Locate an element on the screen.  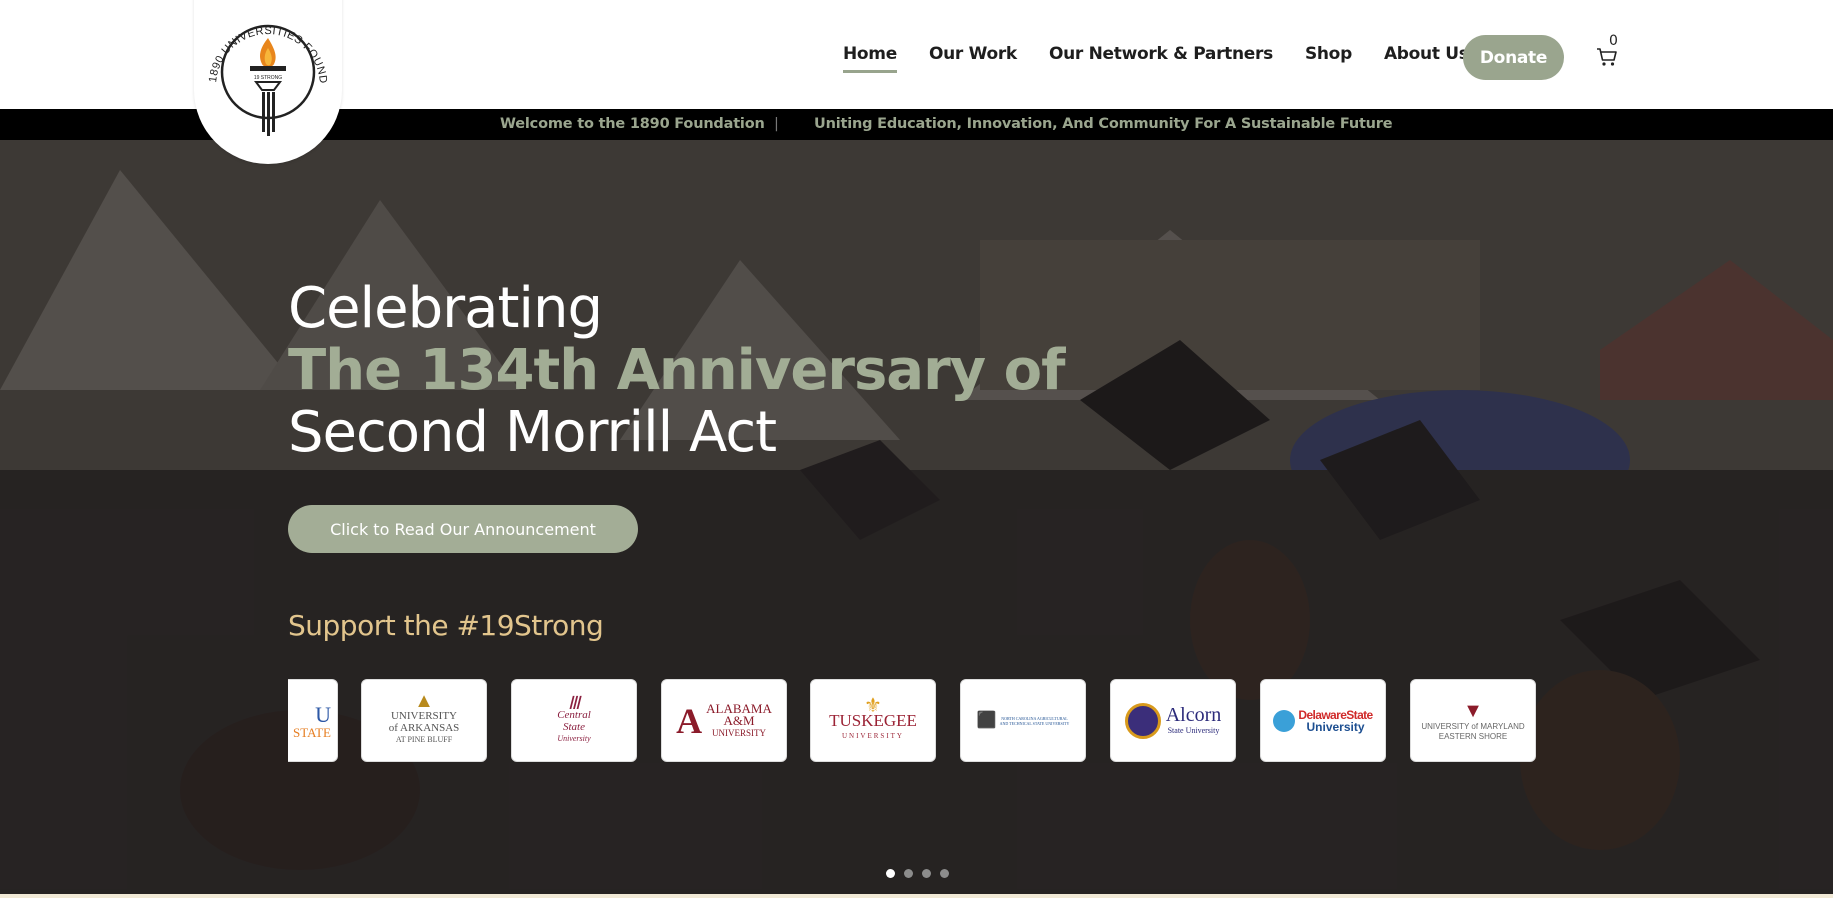
support-19strong-heading: Support the #19Strong is located at coordinates (446, 625).